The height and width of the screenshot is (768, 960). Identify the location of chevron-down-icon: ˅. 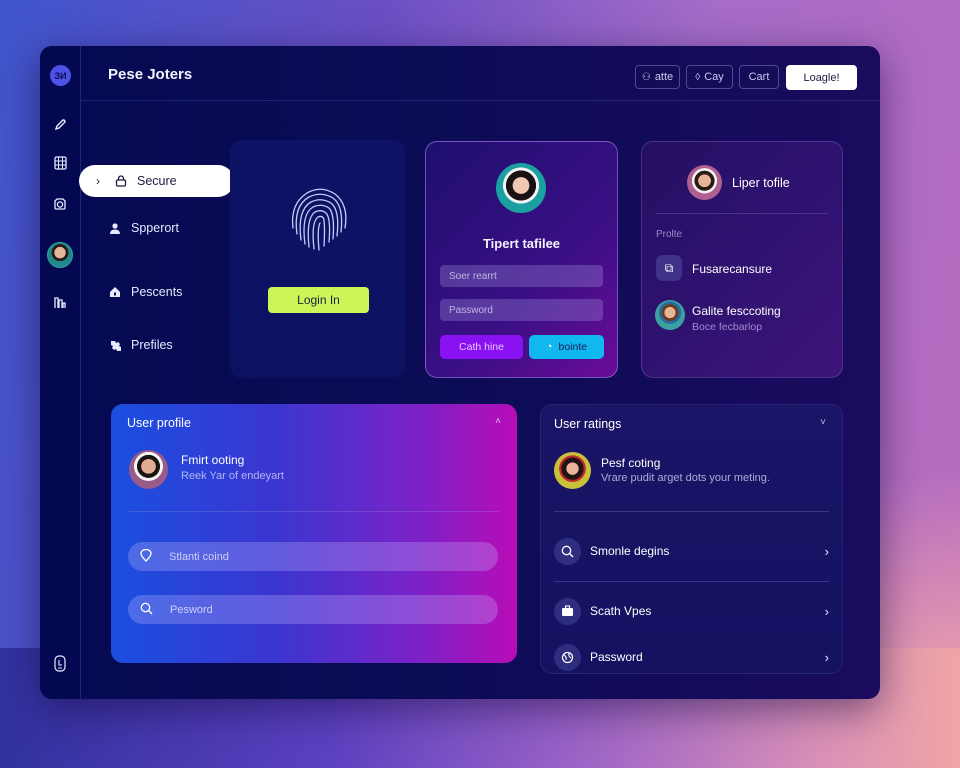
(823, 422).